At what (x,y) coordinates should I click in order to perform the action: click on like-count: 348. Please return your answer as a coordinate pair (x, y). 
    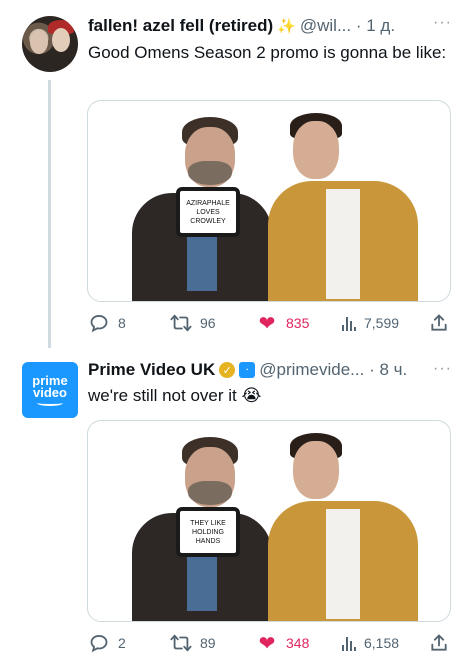
    Looking at the image, I should click on (298, 643).